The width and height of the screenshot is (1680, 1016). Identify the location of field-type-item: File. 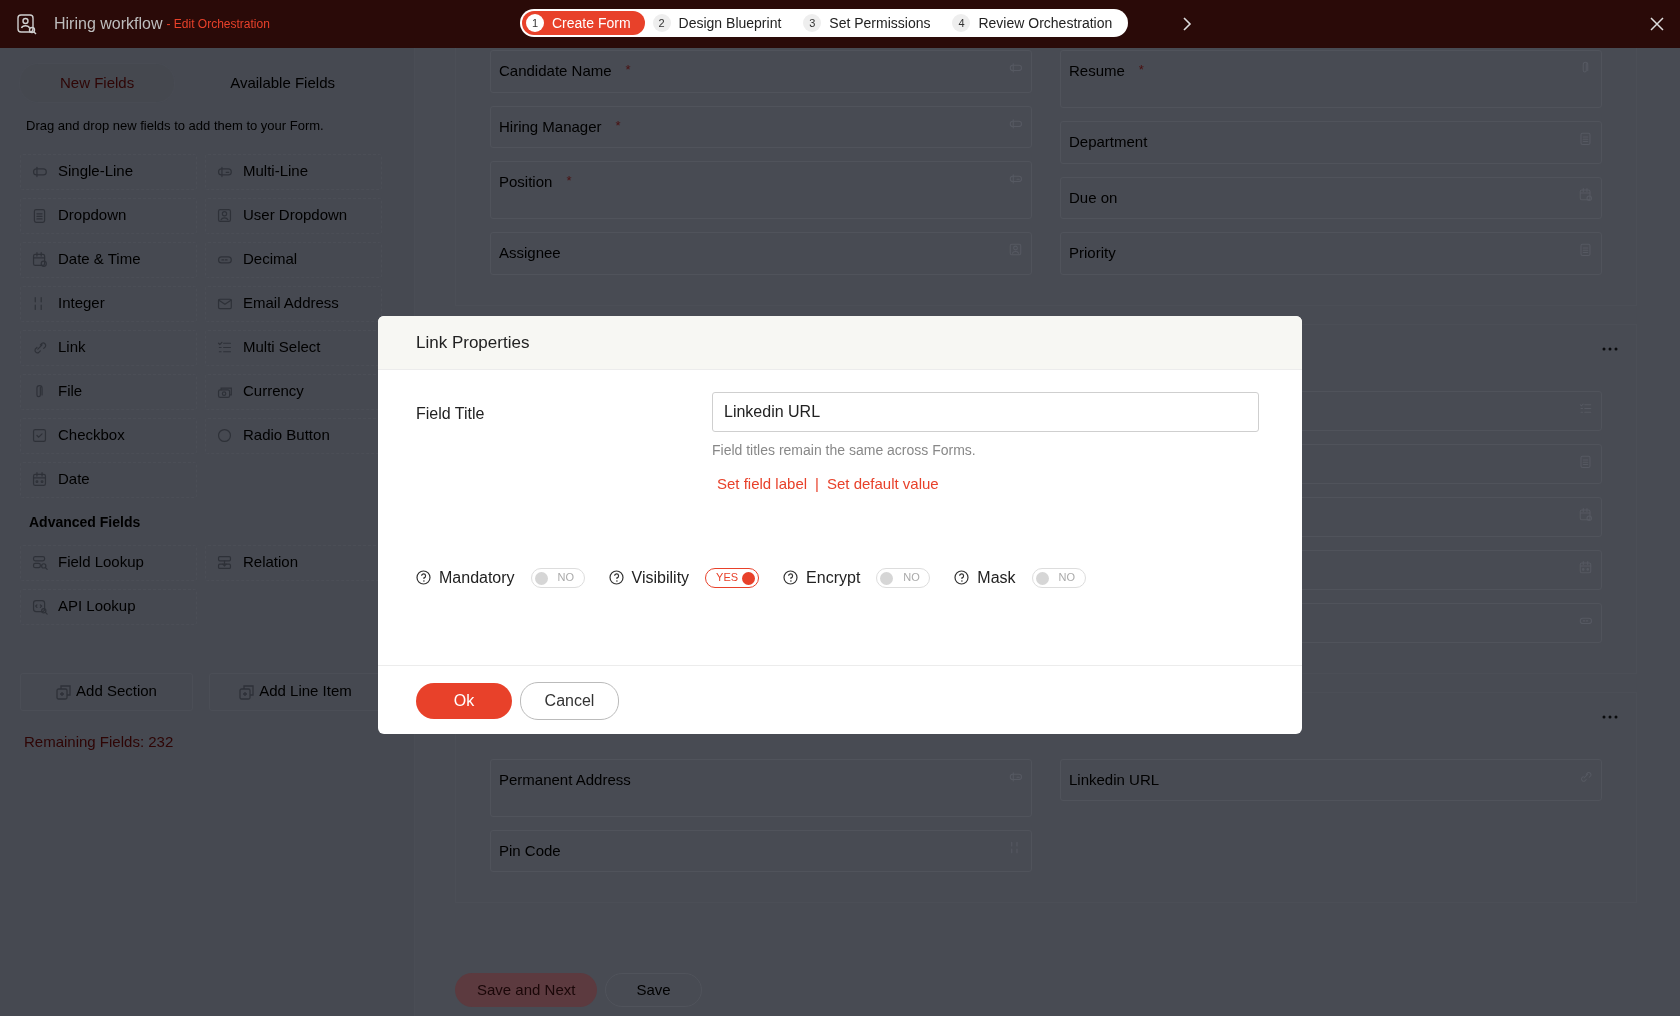
(108, 391).